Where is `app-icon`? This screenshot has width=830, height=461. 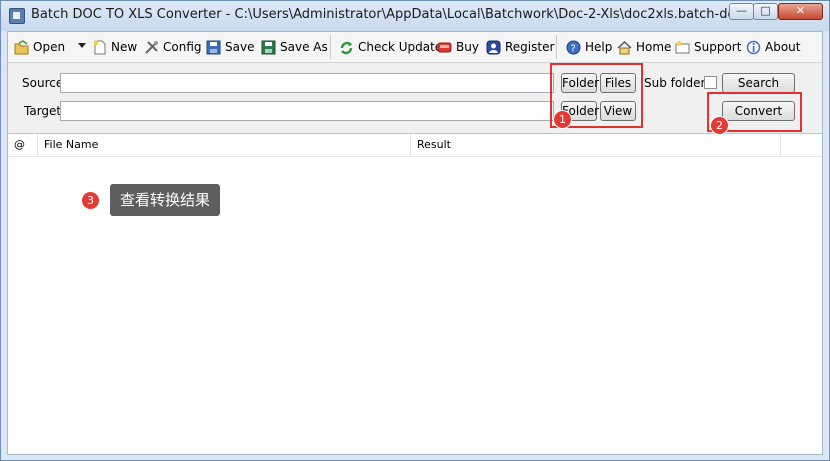 app-icon is located at coordinates (17, 16).